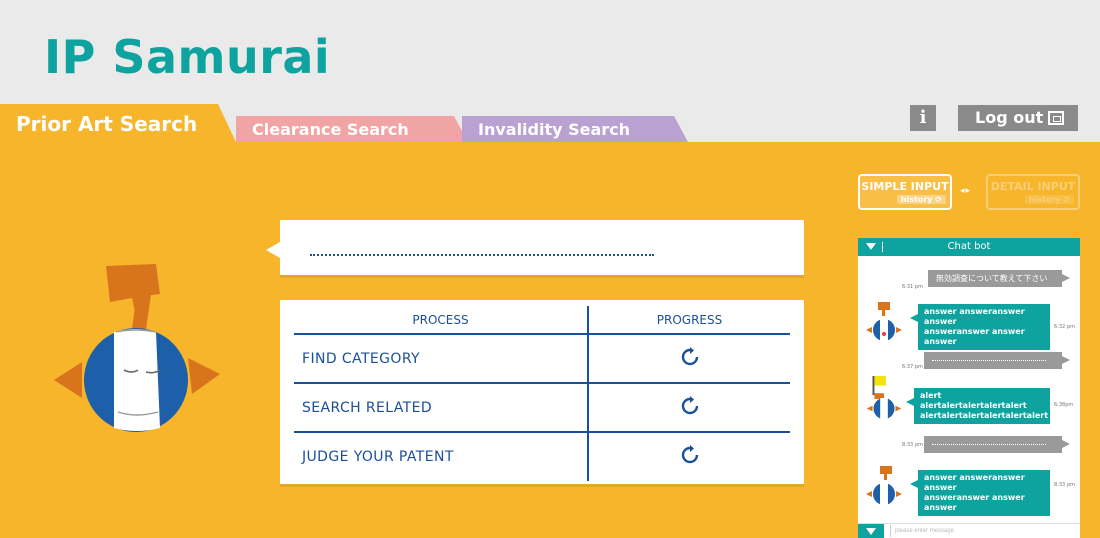 The height and width of the screenshot is (538, 1100). I want to click on process-header: PROCESS, so click(441, 320).